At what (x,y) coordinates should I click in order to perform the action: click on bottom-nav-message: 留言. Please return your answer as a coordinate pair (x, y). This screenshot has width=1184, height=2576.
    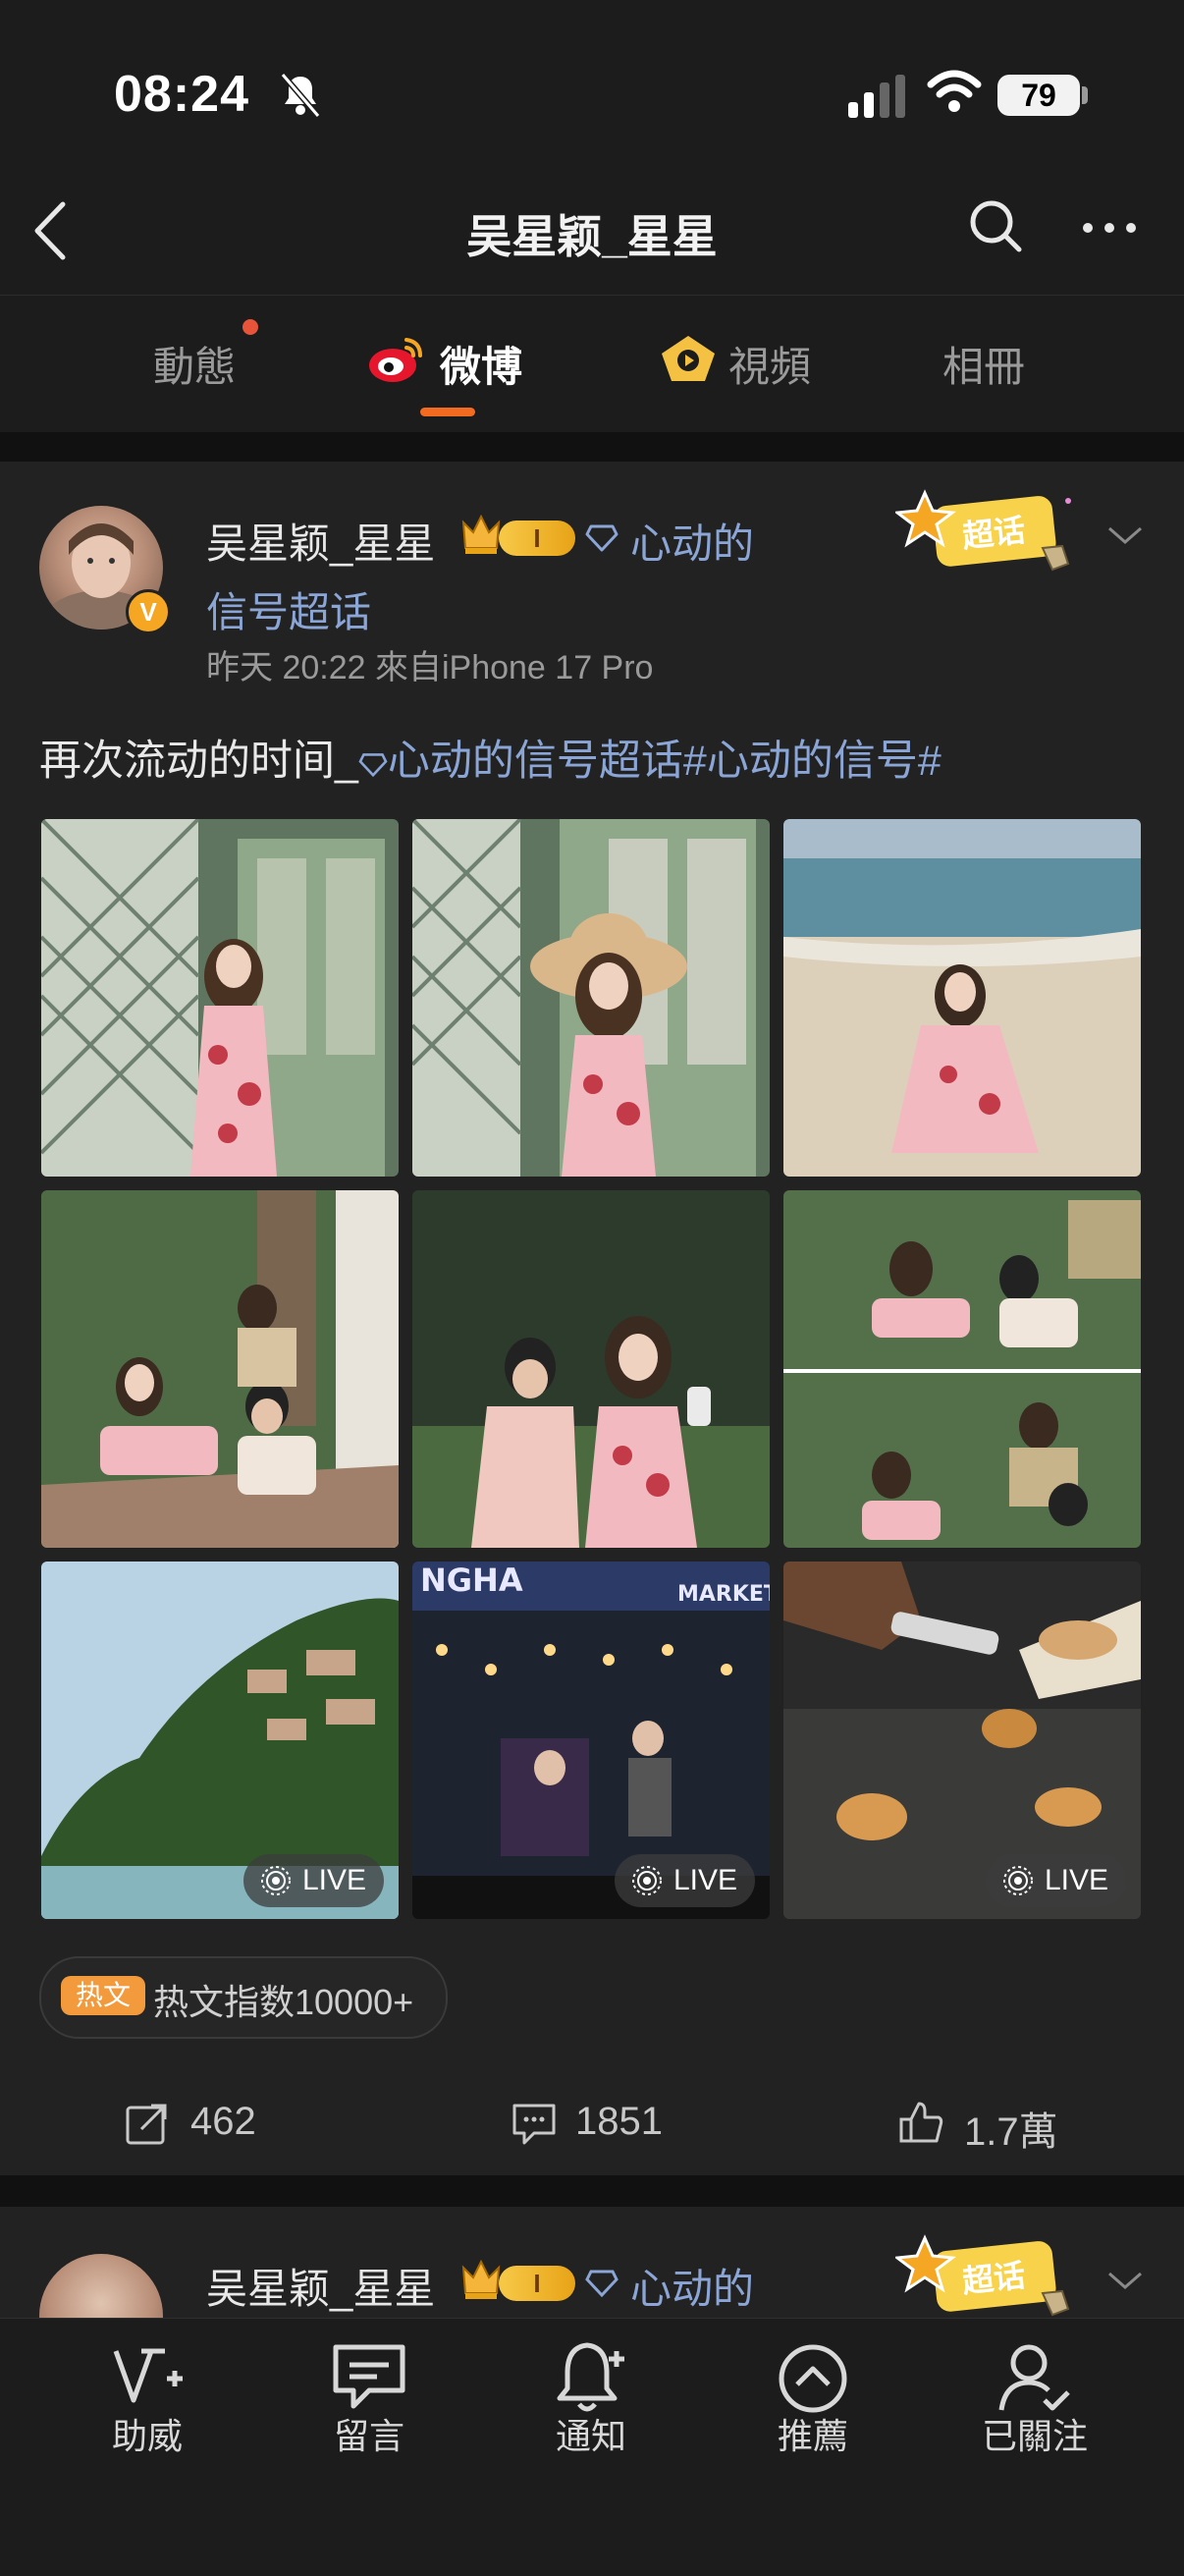
    Looking at the image, I should click on (369, 2434).